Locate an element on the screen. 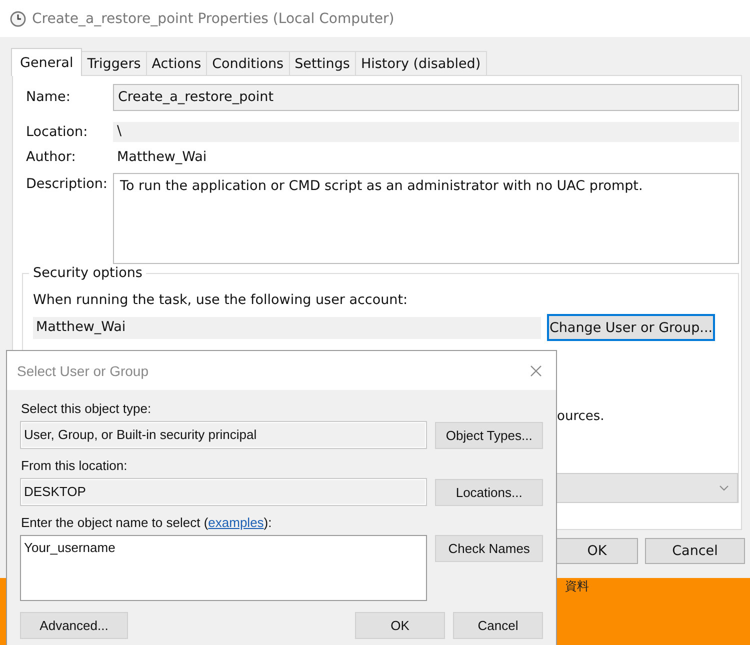  tab: History (disabled) is located at coordinates (420, 63).